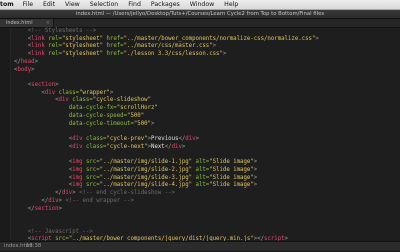 The width and height of the screenshot is (400, 252). What do you see at coordinates (207, 148) in the screenshot?
I see `code-line: <div class="cycle-next">Next</div>` at bounding box center [207, 148].